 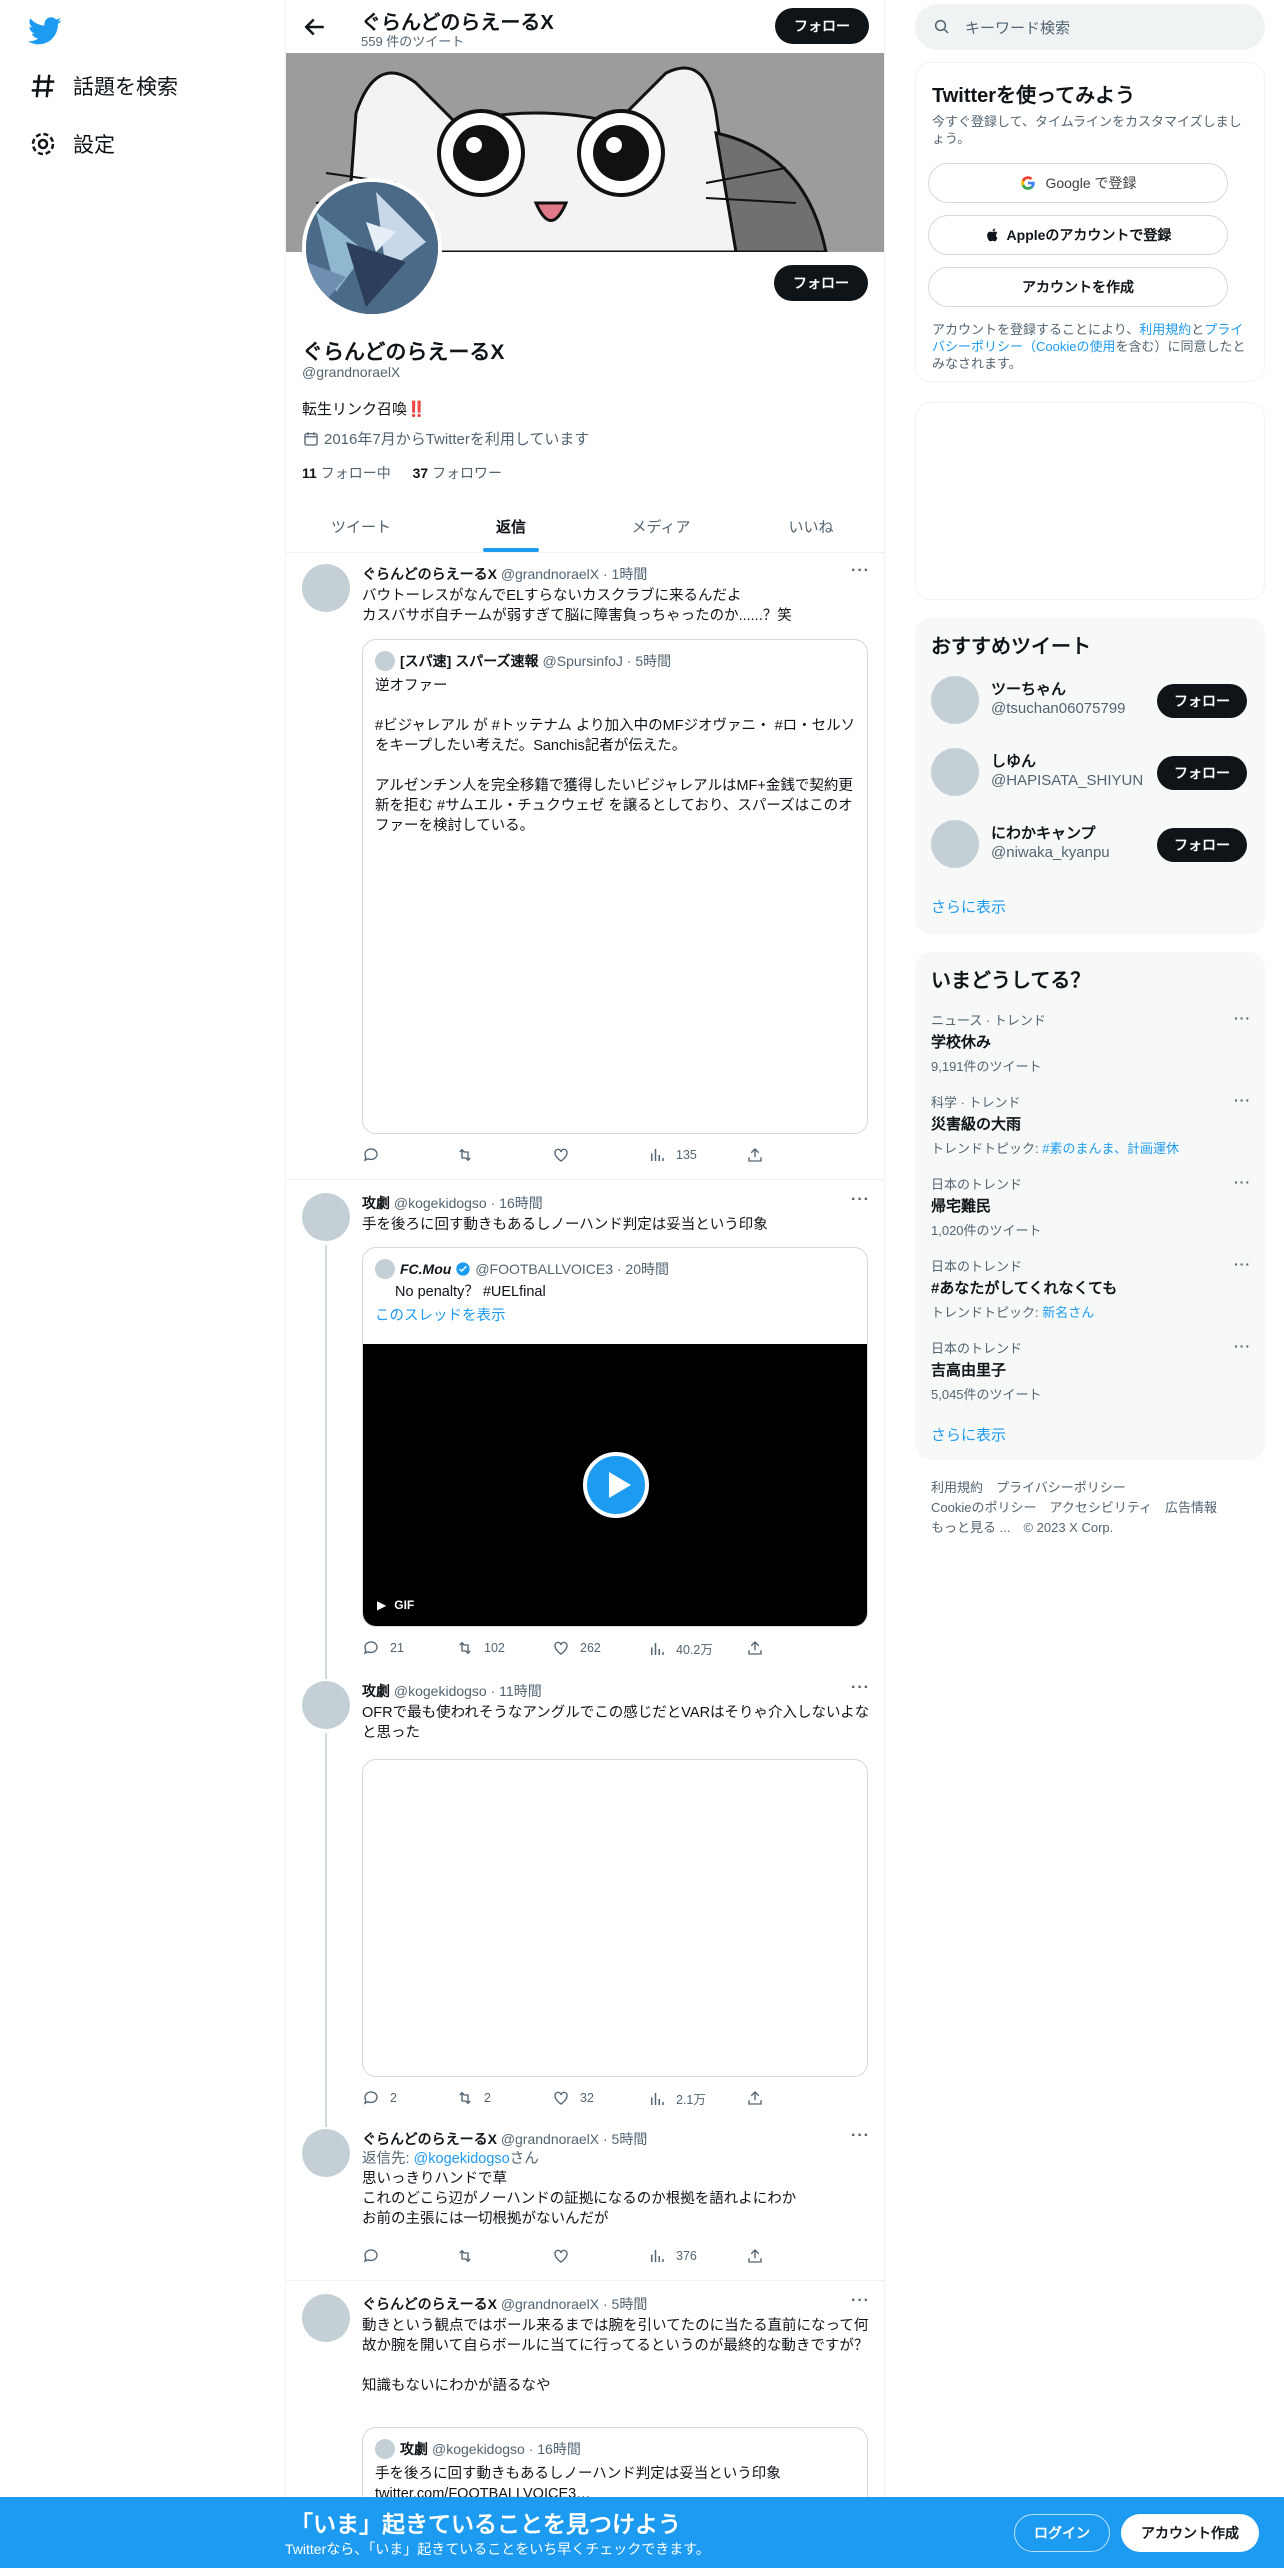 What do you see at coordinates (1091, 844) in the screenshot?
I see `reco-user: にわかキャンプ @niwaka_kyanpu フォロー` at bounding box center [1091, 844].